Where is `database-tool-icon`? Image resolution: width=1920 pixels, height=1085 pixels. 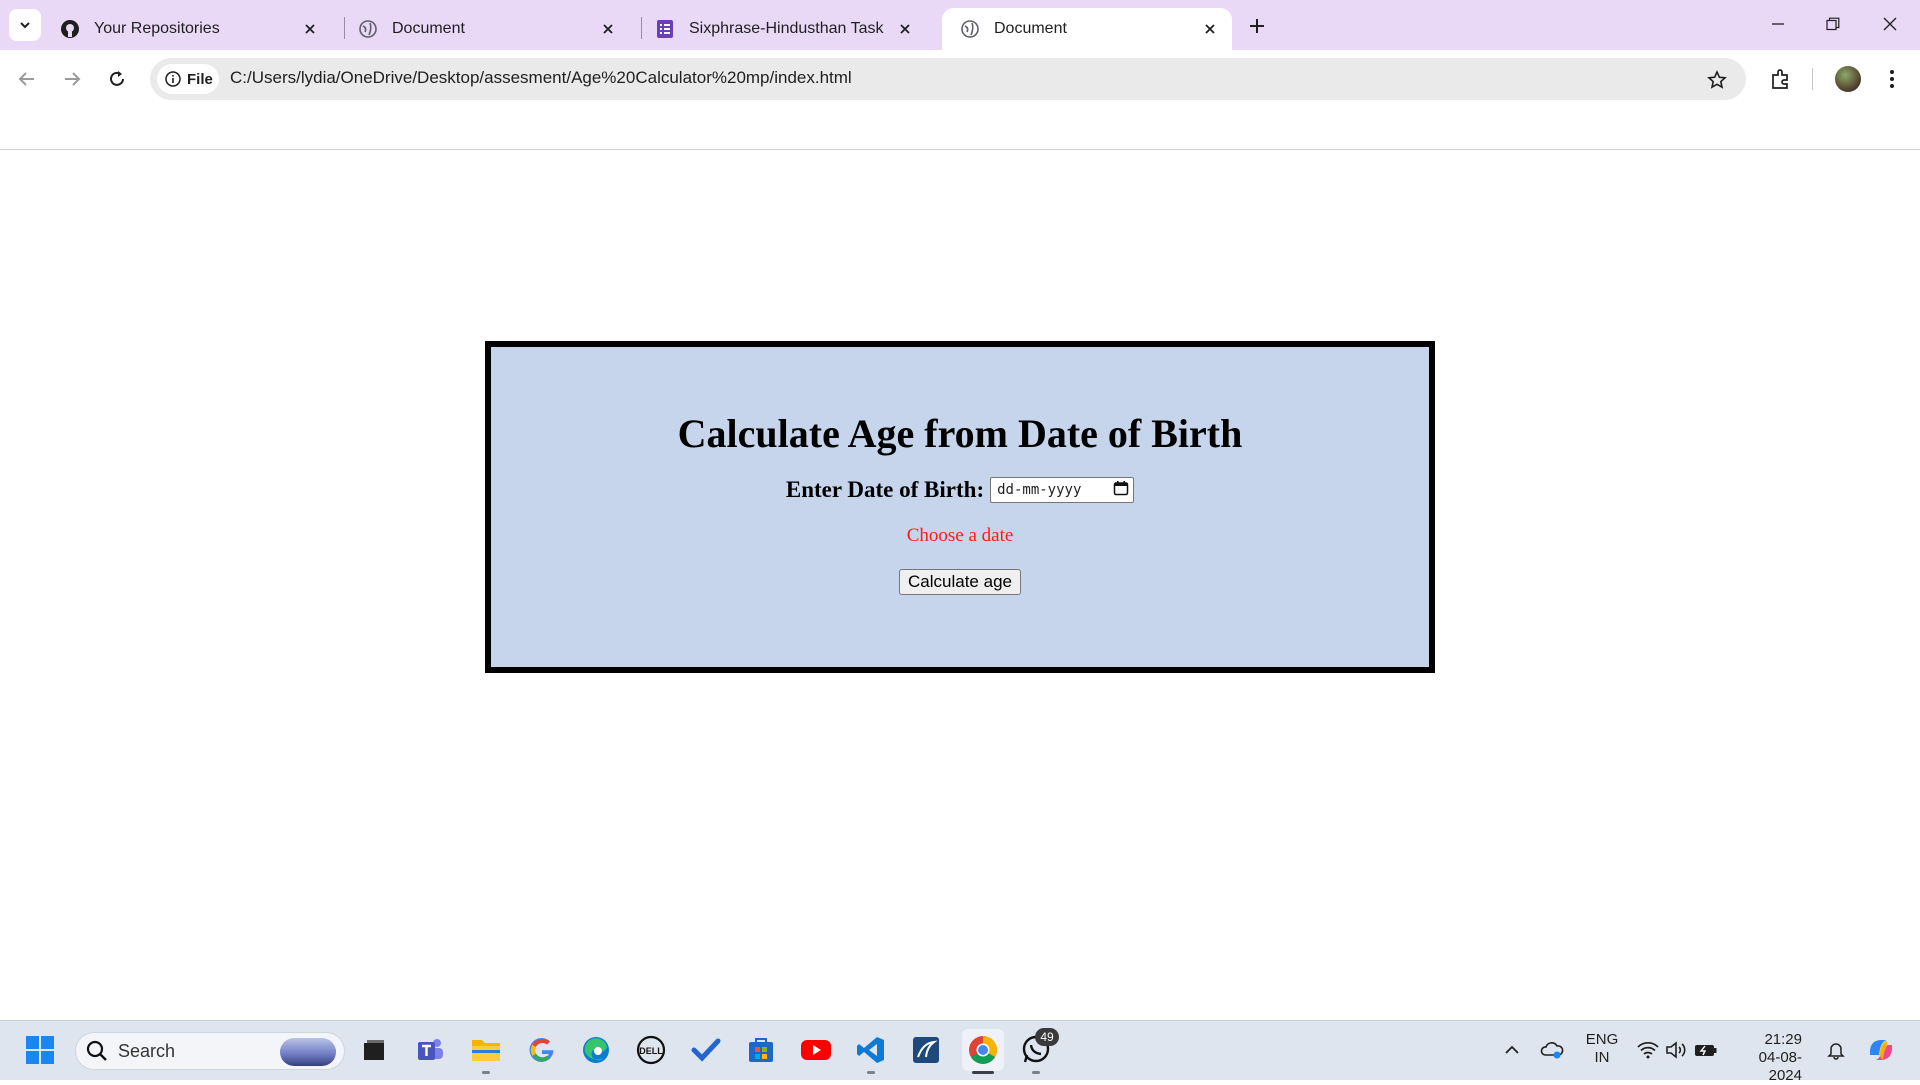 database-tool-icon is located at coordinates (926, 1050).